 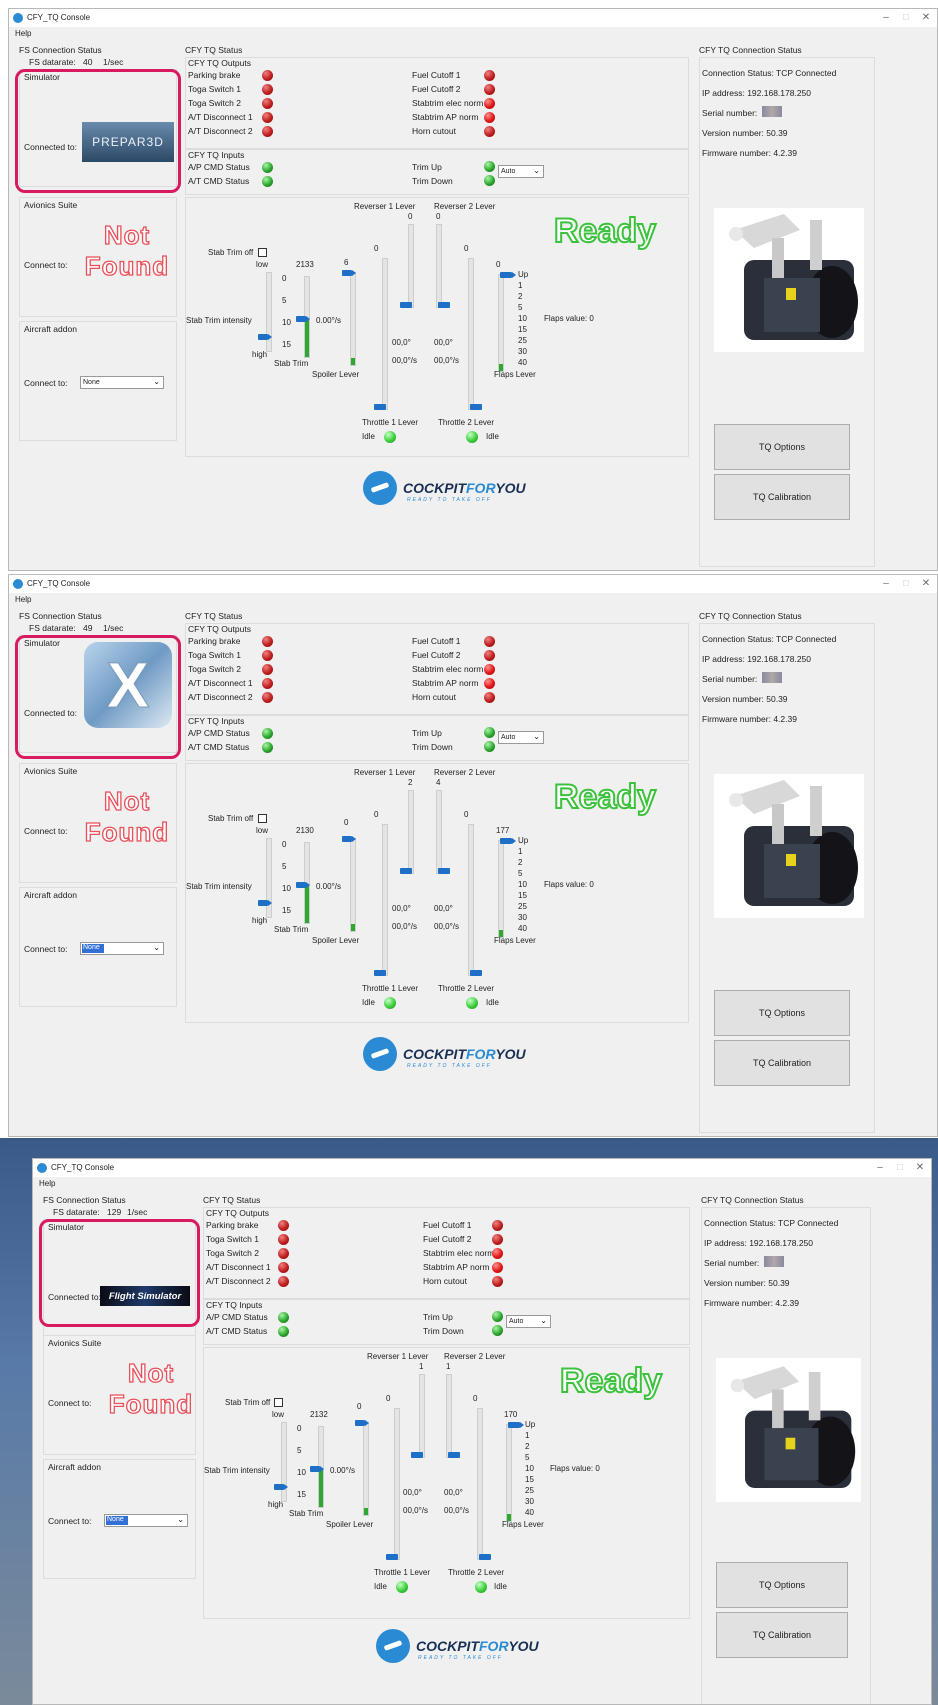 What do you see at coordinates (305, 830) in the screenshot?
I see `stab-trim-value: 2130` at bounding box center [305, 830].